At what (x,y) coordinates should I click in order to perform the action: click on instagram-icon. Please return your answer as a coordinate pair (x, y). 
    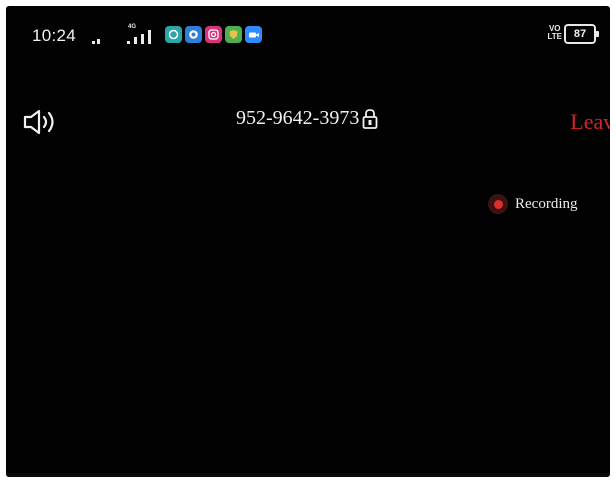
    Looking at the image, I should click on (213, 34).